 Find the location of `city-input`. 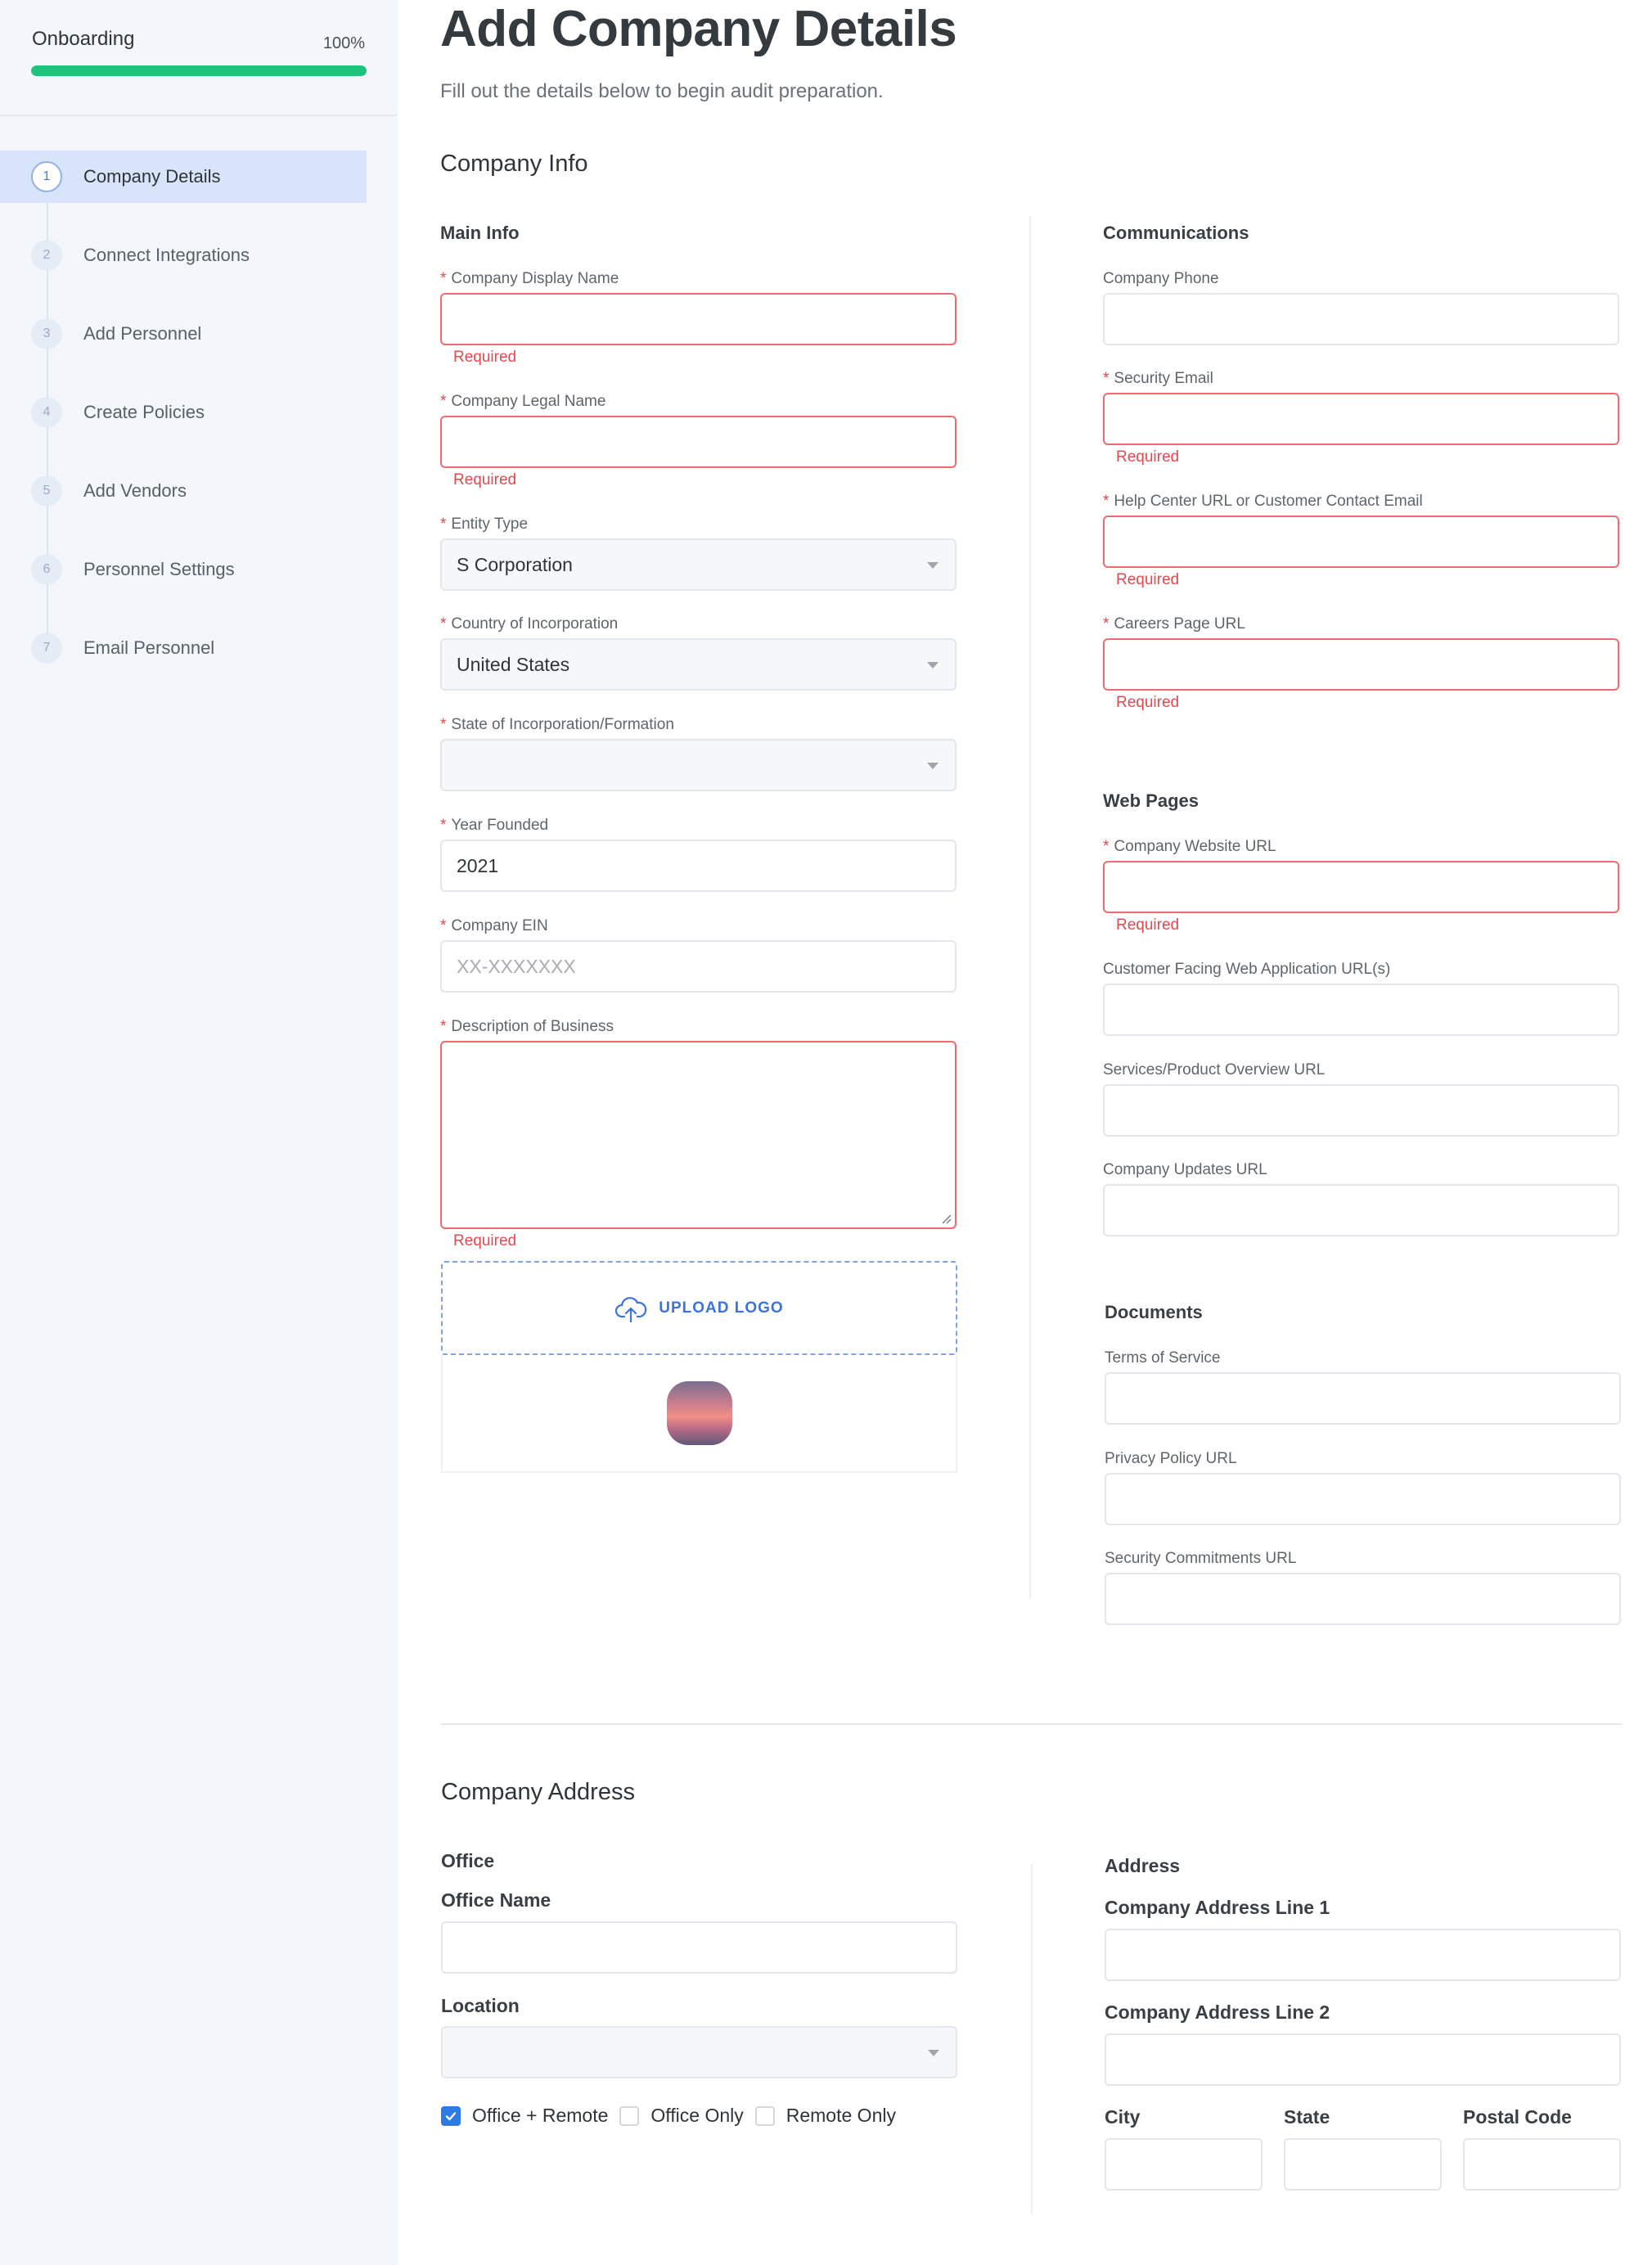

city-input is located at coordinates (1184, 2165).